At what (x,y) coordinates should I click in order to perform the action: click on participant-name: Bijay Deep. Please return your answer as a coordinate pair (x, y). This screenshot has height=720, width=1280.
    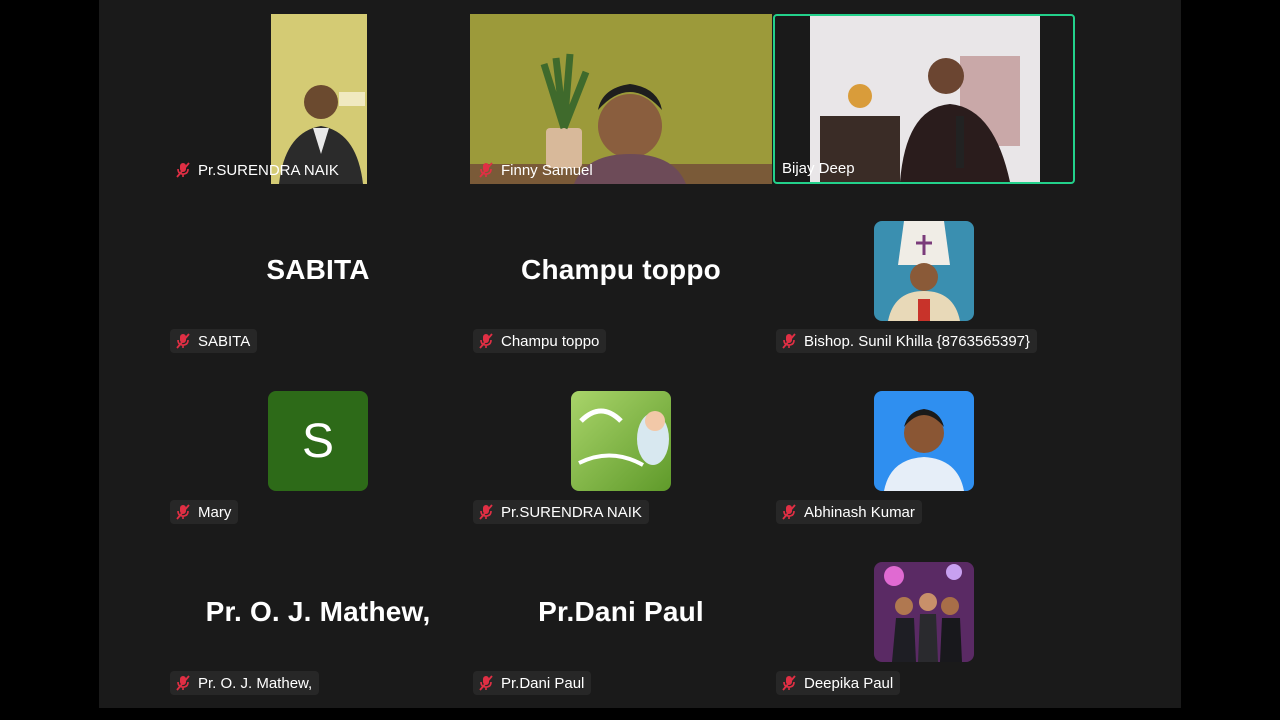
    Looking at the image, I should click on (818, 168).